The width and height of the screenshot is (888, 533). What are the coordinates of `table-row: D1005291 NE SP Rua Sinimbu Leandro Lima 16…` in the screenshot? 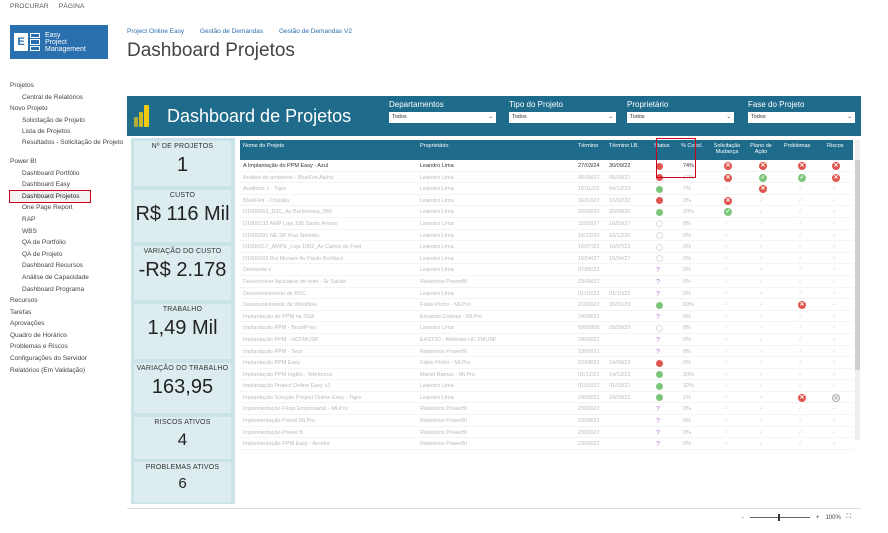 It's located at (546, 236).